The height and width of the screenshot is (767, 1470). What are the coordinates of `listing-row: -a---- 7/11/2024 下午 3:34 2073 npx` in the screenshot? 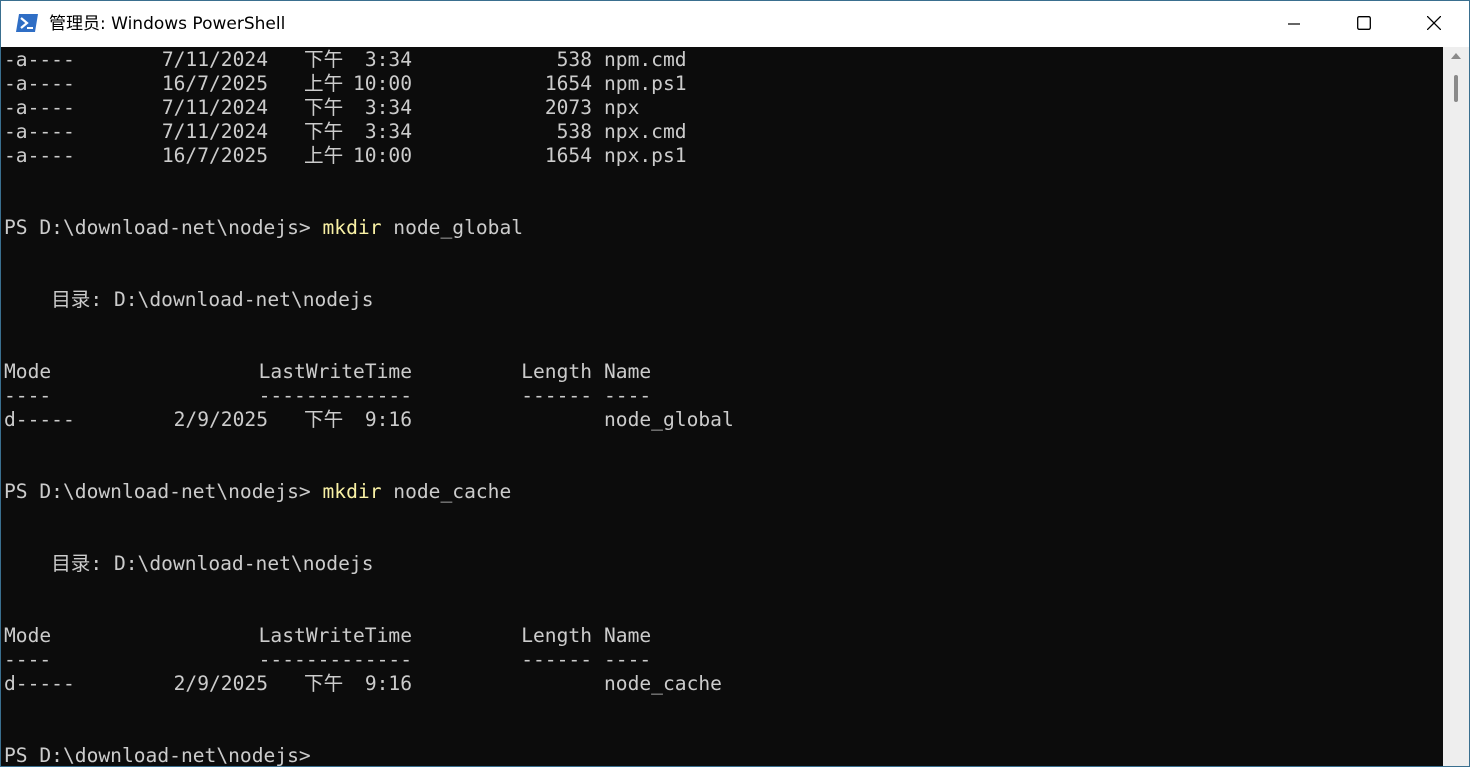 It's located at (604, 108).